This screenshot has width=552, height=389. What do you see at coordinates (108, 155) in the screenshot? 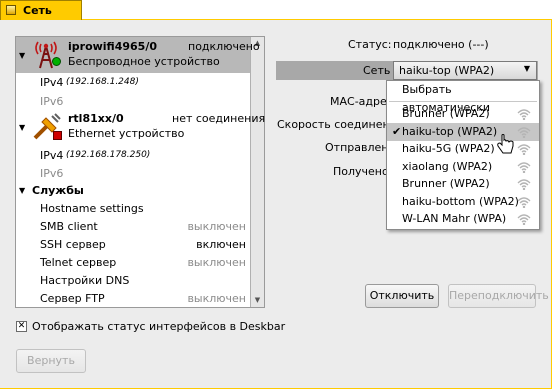
I see `ipv4-address: (192.168.178.250)` at bounding box center [108, 155].